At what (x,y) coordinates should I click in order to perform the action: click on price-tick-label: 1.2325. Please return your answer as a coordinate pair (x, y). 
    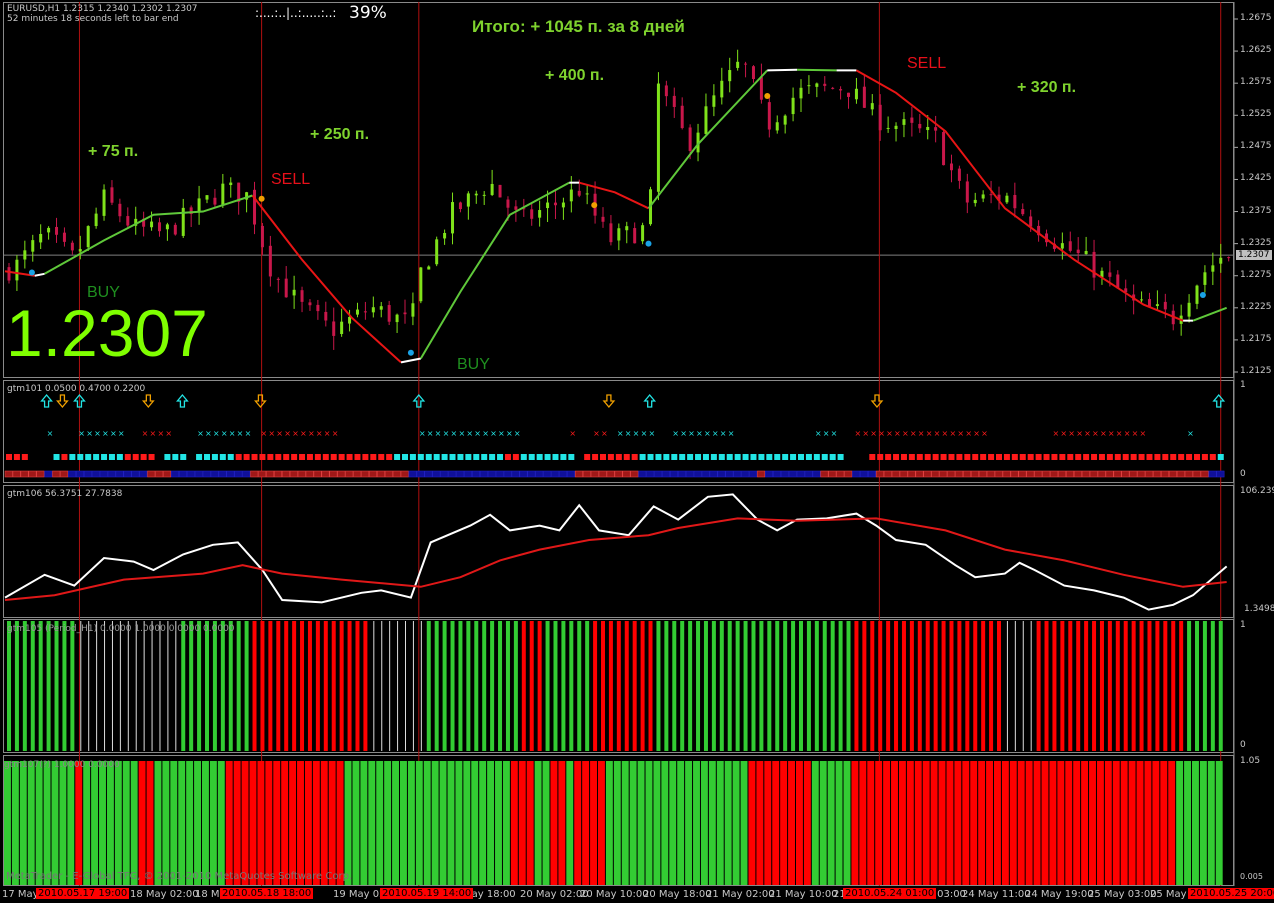
    Looking at the image, I should click on (1256, 242).